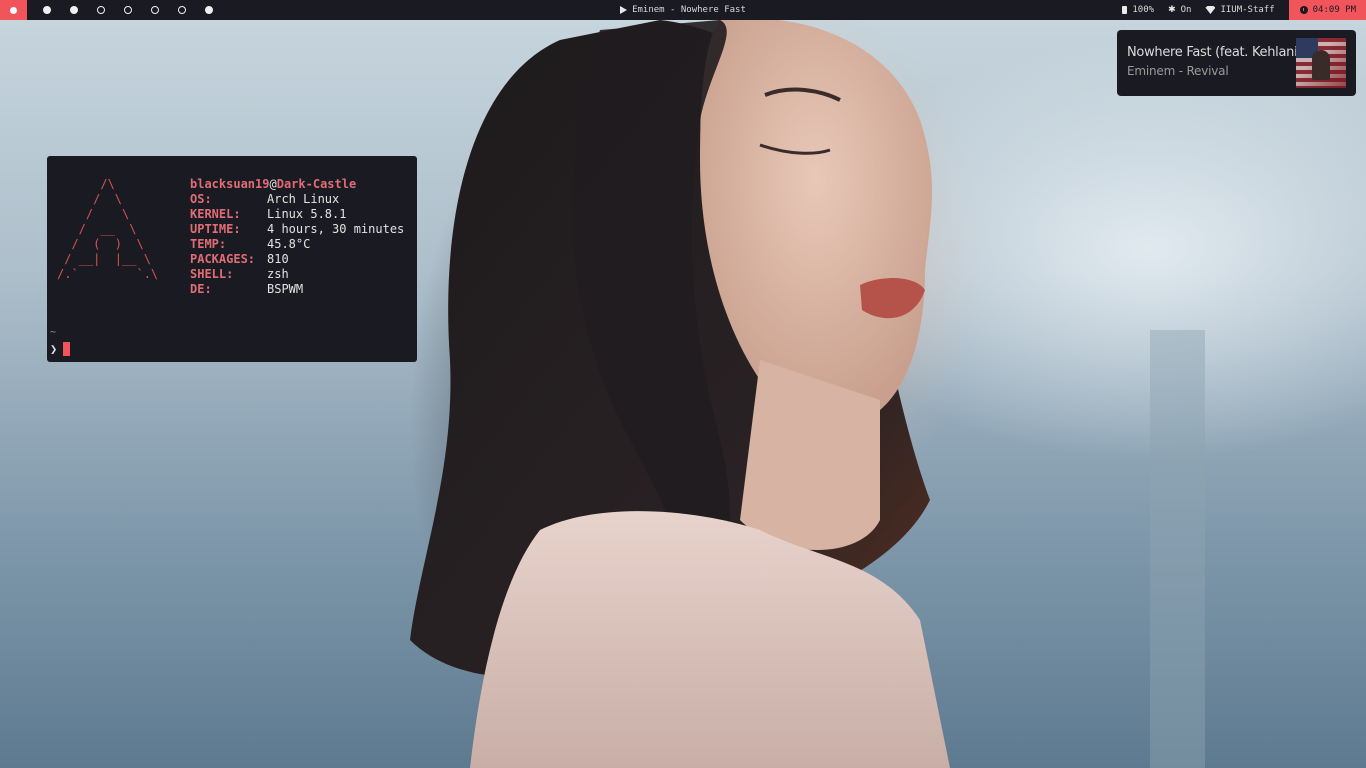 The height and width of the screenshot is (768, 1366). I want to click on status-modules: 100% ✱ On IIUM-Staff 04:09 PM, so click(1244, 10).